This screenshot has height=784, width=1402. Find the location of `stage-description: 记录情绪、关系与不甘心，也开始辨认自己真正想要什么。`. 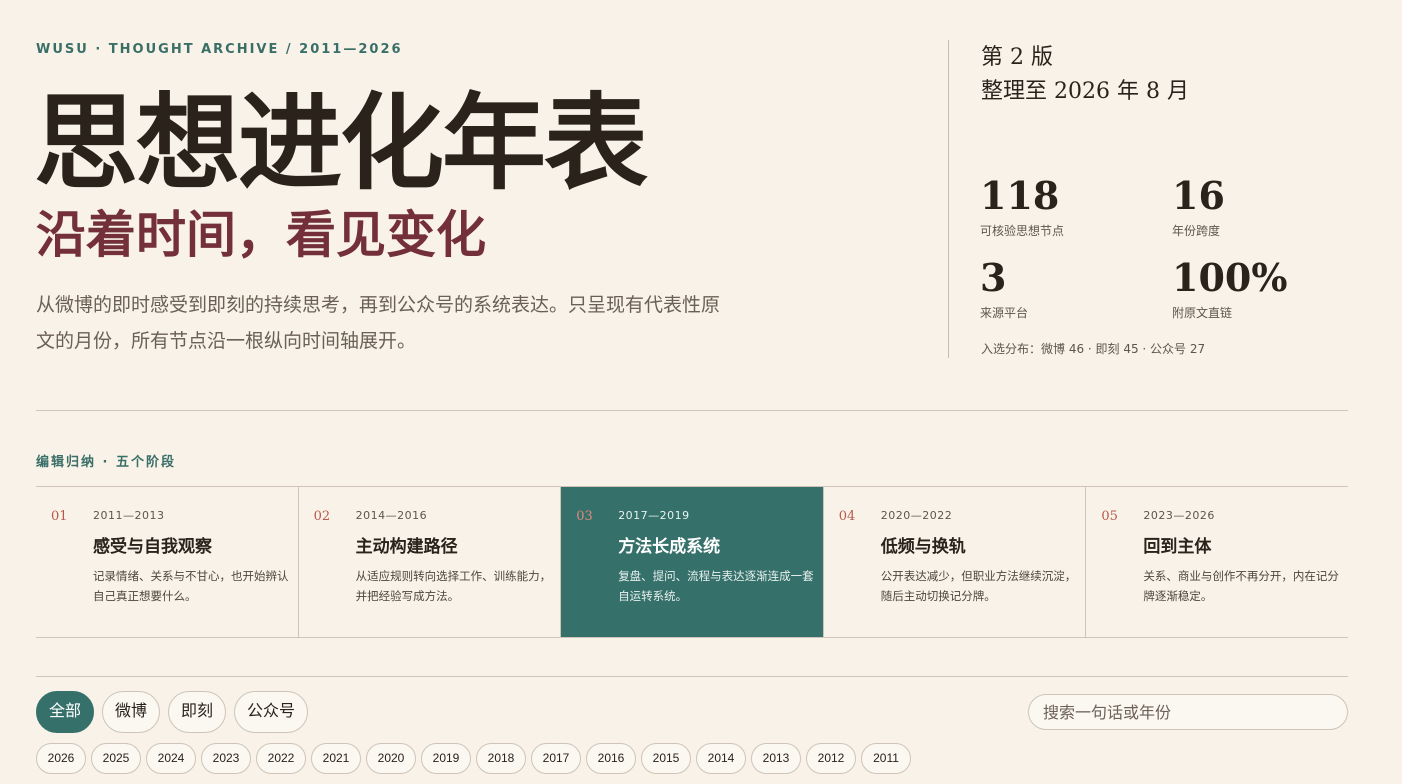

stage-description: 记录情绪、关系与不甘心，也开始辨认自己真正想要什么。 is located at coordinates (191, 586).